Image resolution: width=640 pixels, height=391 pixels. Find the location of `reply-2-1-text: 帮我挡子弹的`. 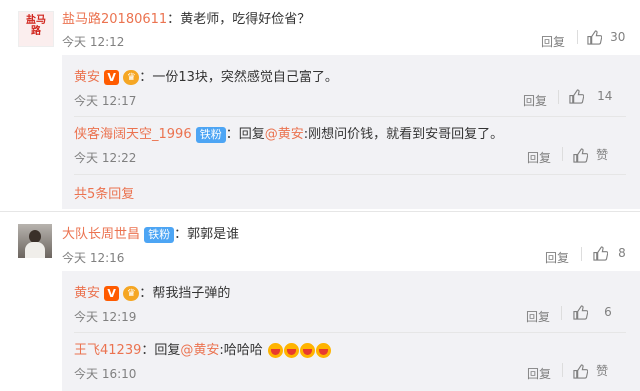

reply-2-1-text: 帮我挡子弹的 is located at coordinates (191, 293).